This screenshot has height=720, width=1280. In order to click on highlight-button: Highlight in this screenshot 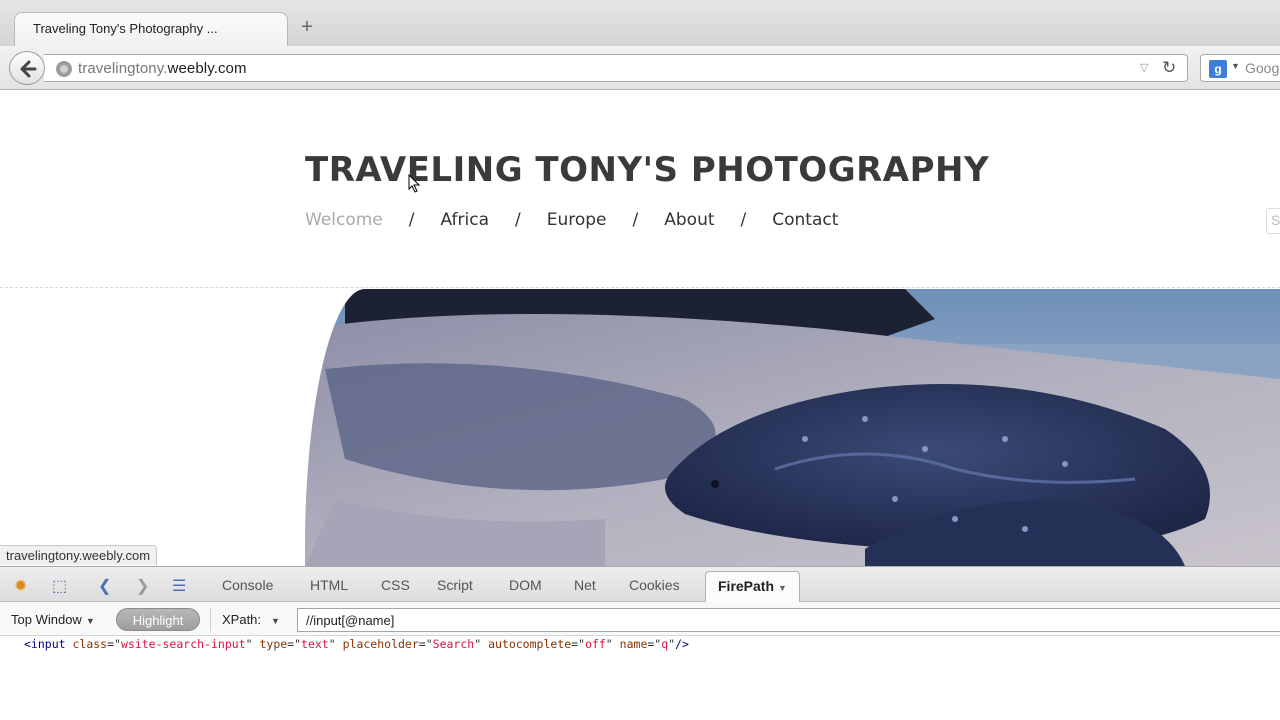, I will do `click(158, 619)`.